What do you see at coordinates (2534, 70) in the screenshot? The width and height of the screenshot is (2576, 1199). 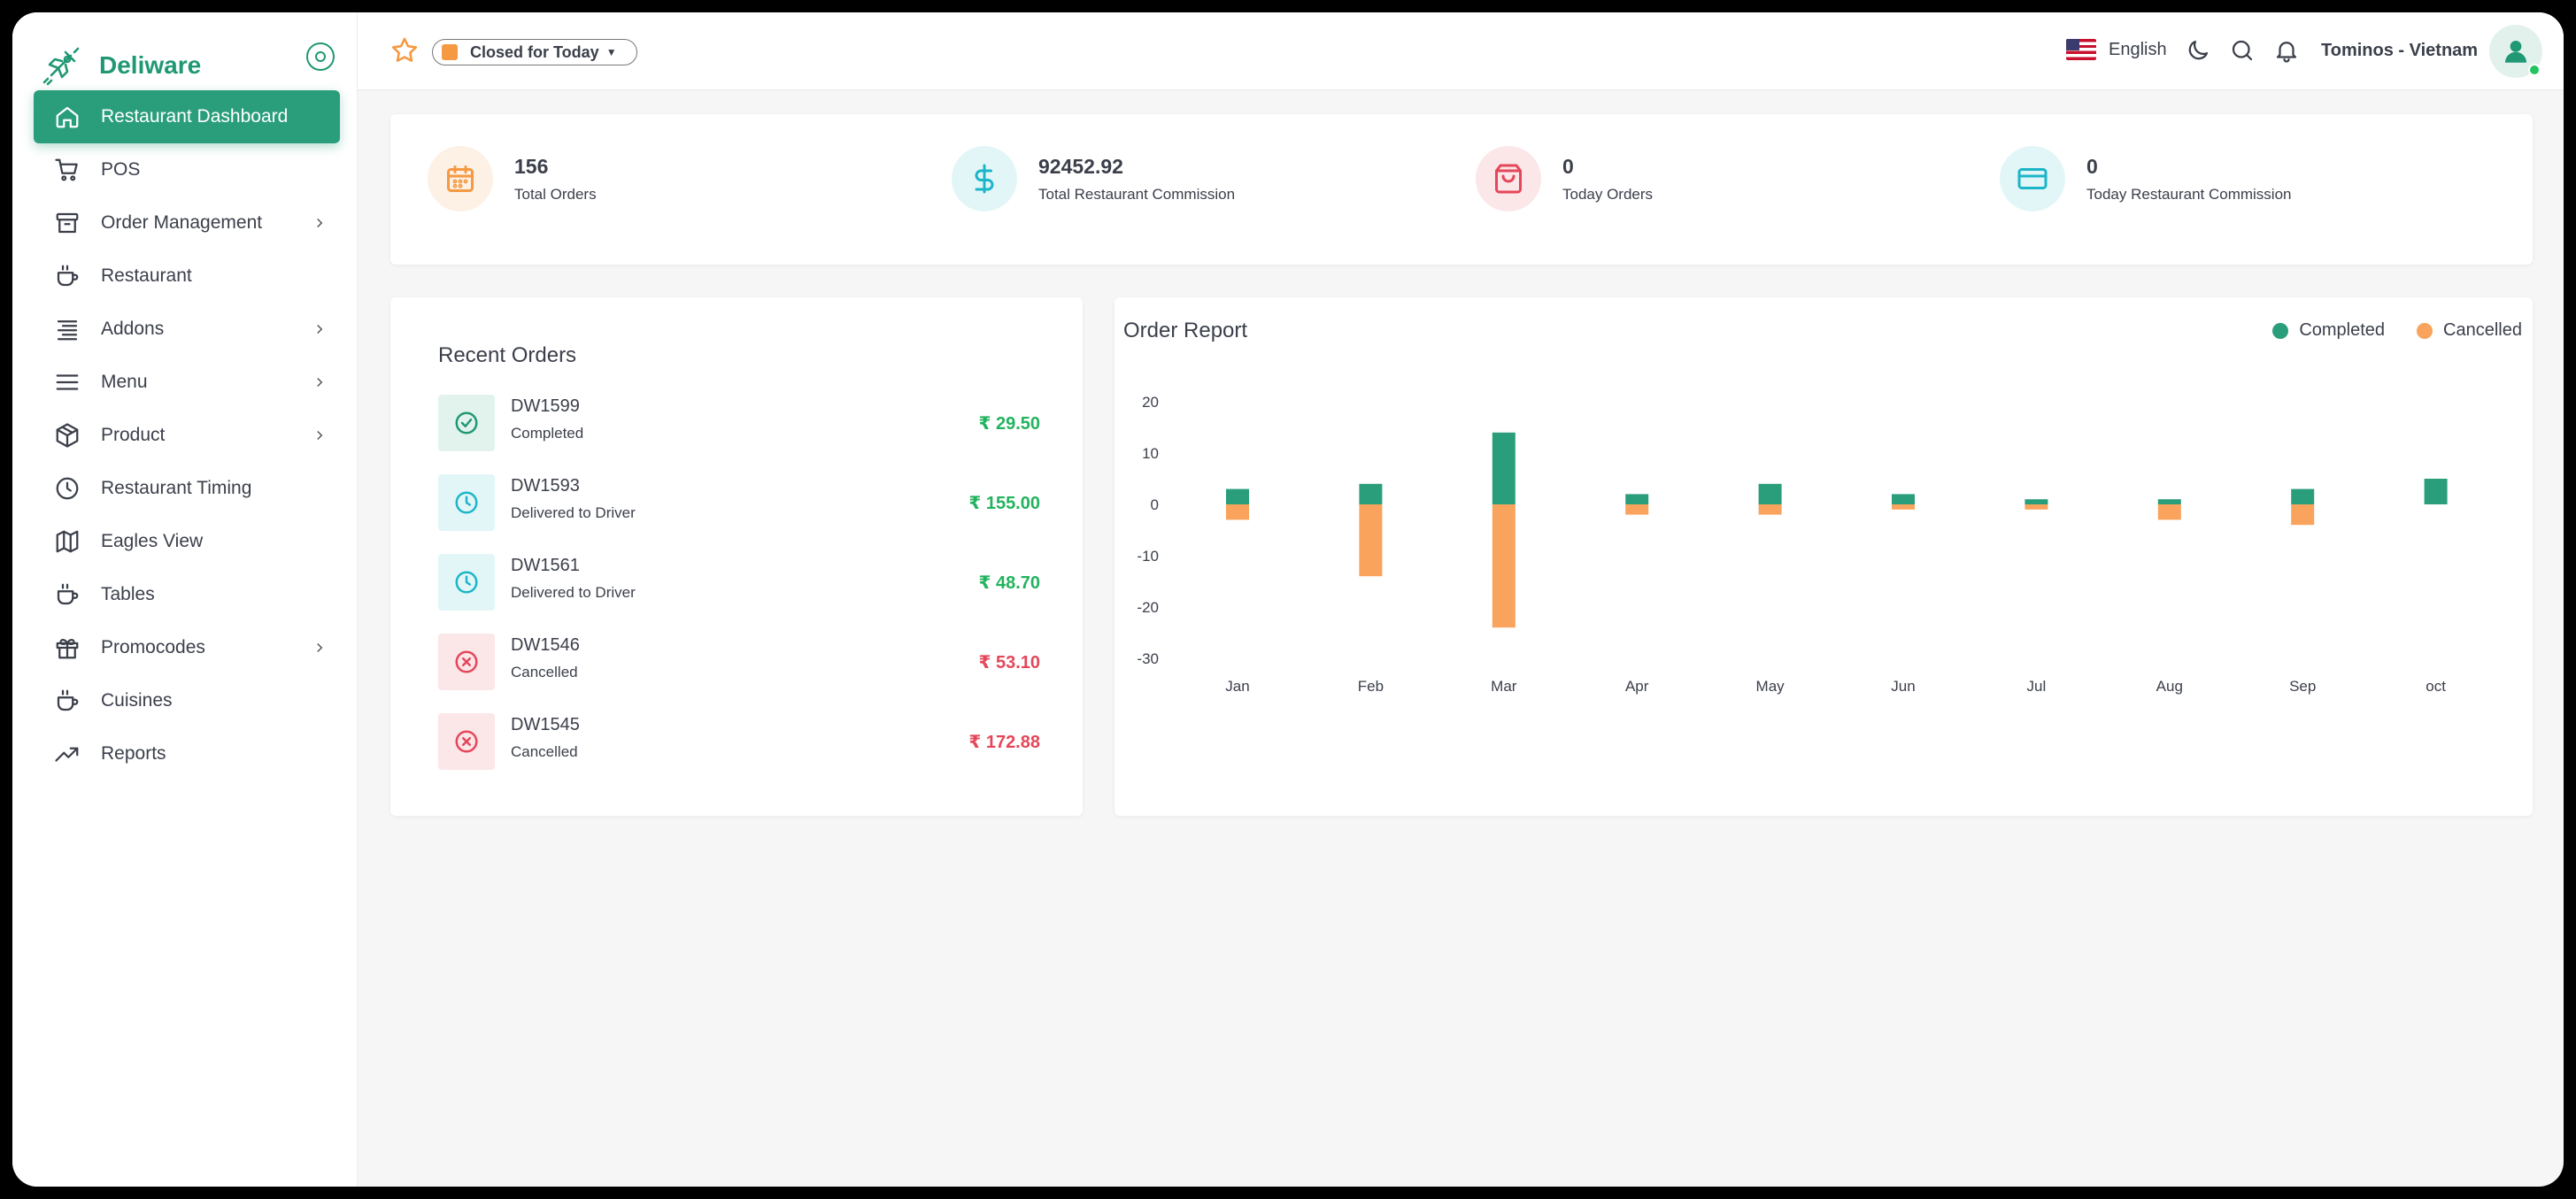 I see `online-status-dot` at bounding box center [2534, 70].